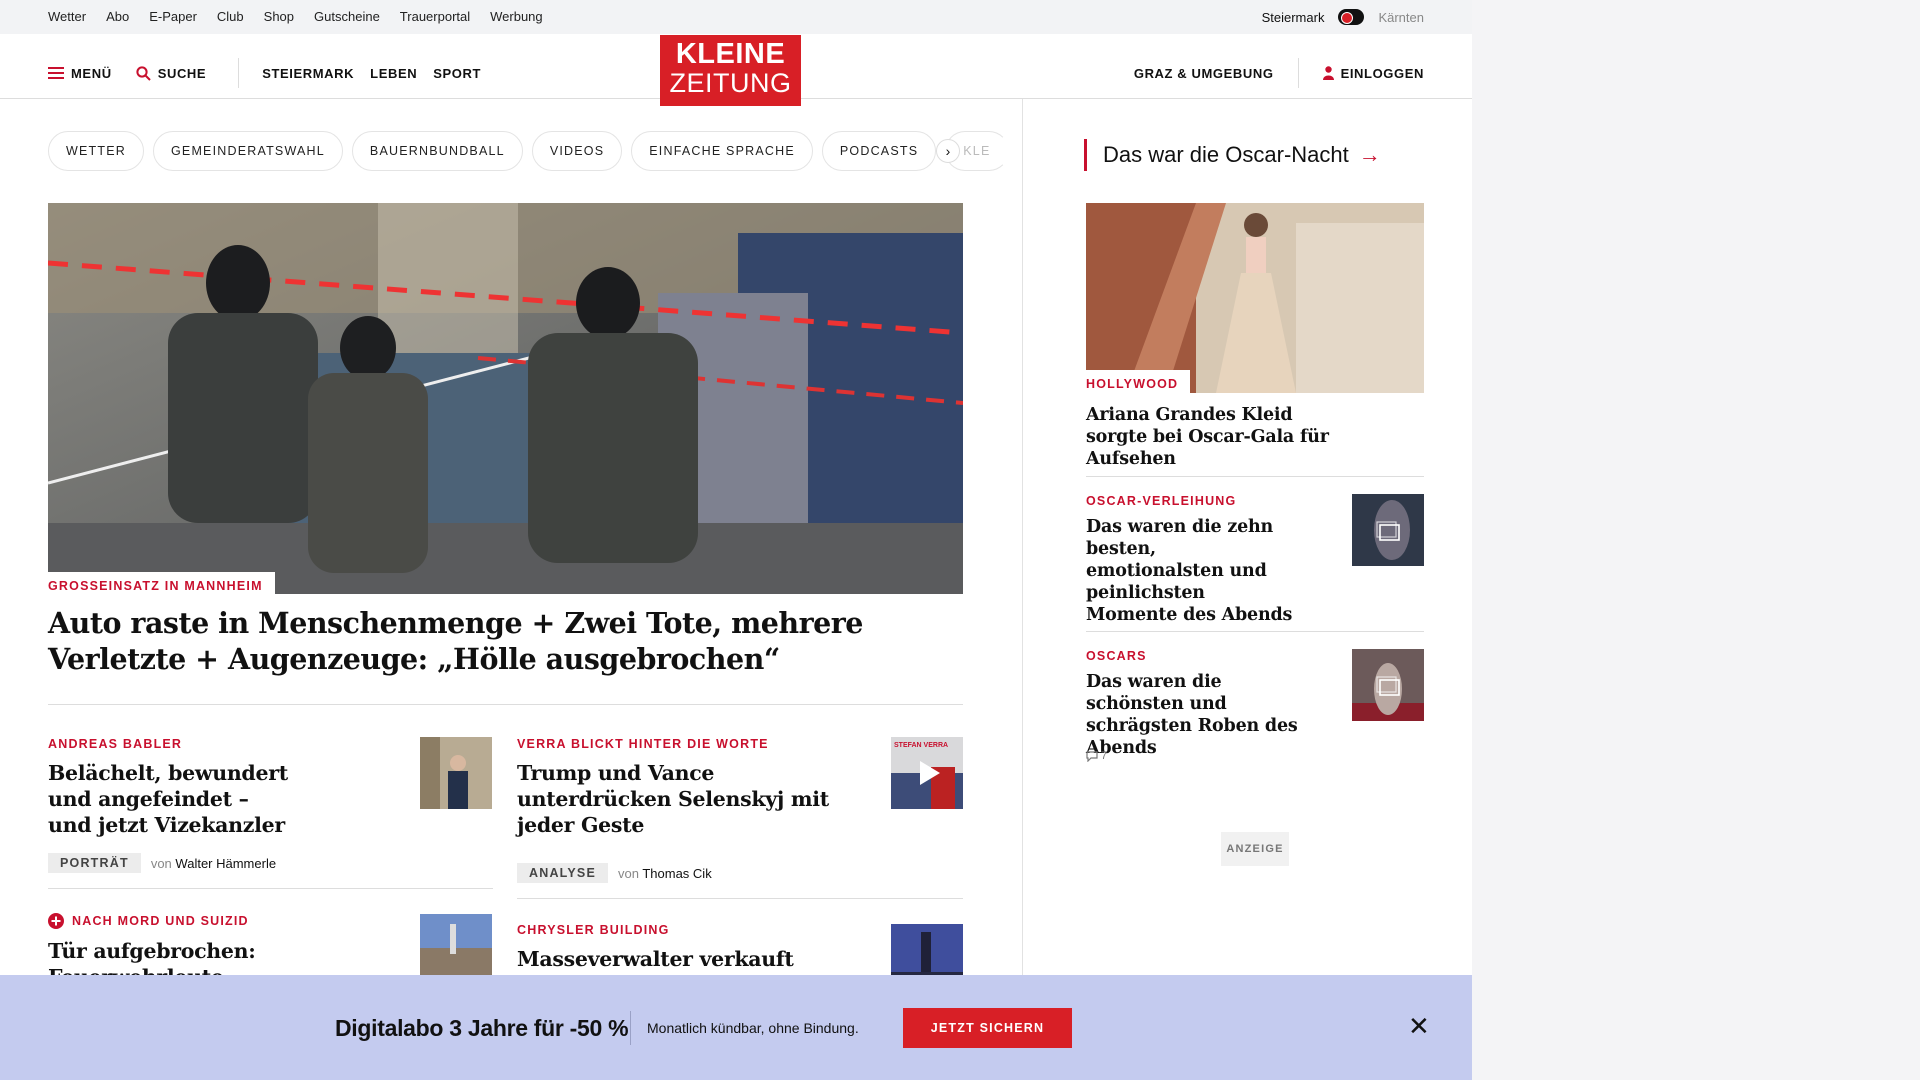 The width and height of the screenshot is (1920, 1080). Describe the element at coordinates (1022, 589) in the screenshot. I see `column-divider` at that location.